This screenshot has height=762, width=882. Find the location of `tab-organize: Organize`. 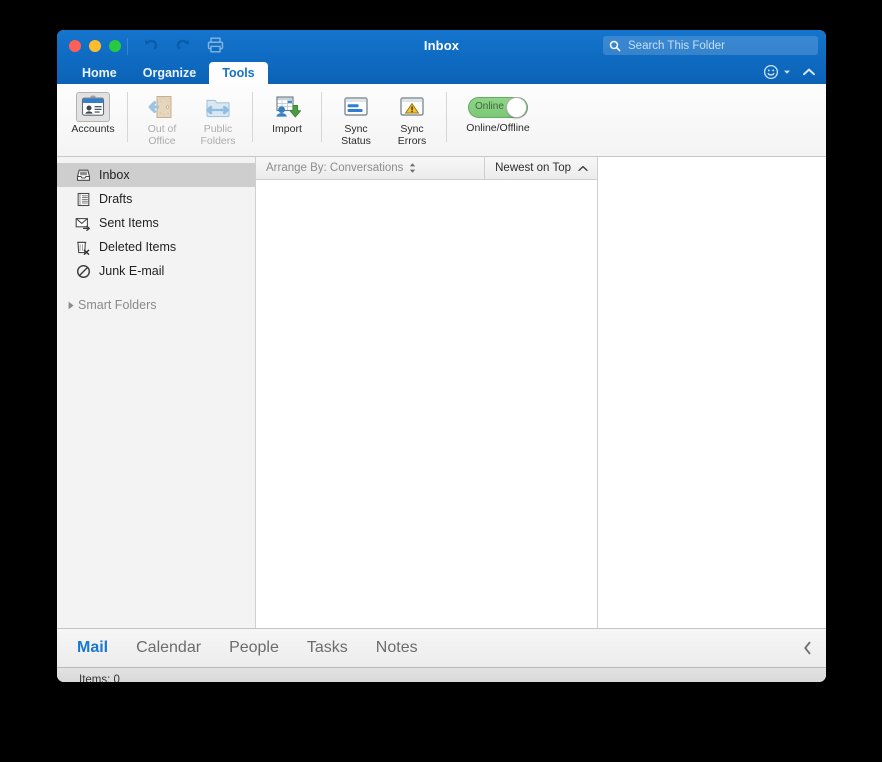

tab-organize: Organize is located at coordinates (170, 73).